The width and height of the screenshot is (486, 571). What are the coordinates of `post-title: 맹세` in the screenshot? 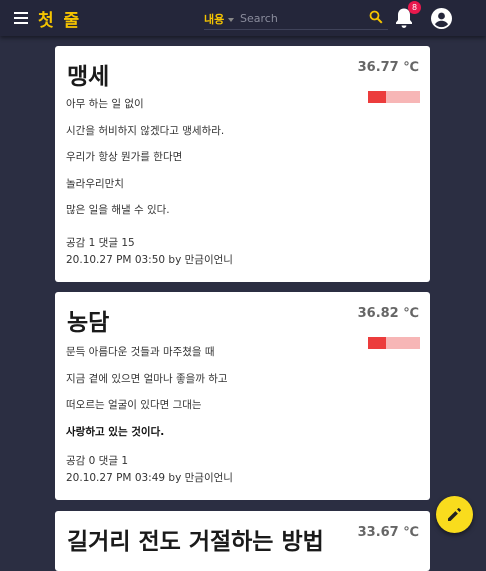 It's located at (88, 74).